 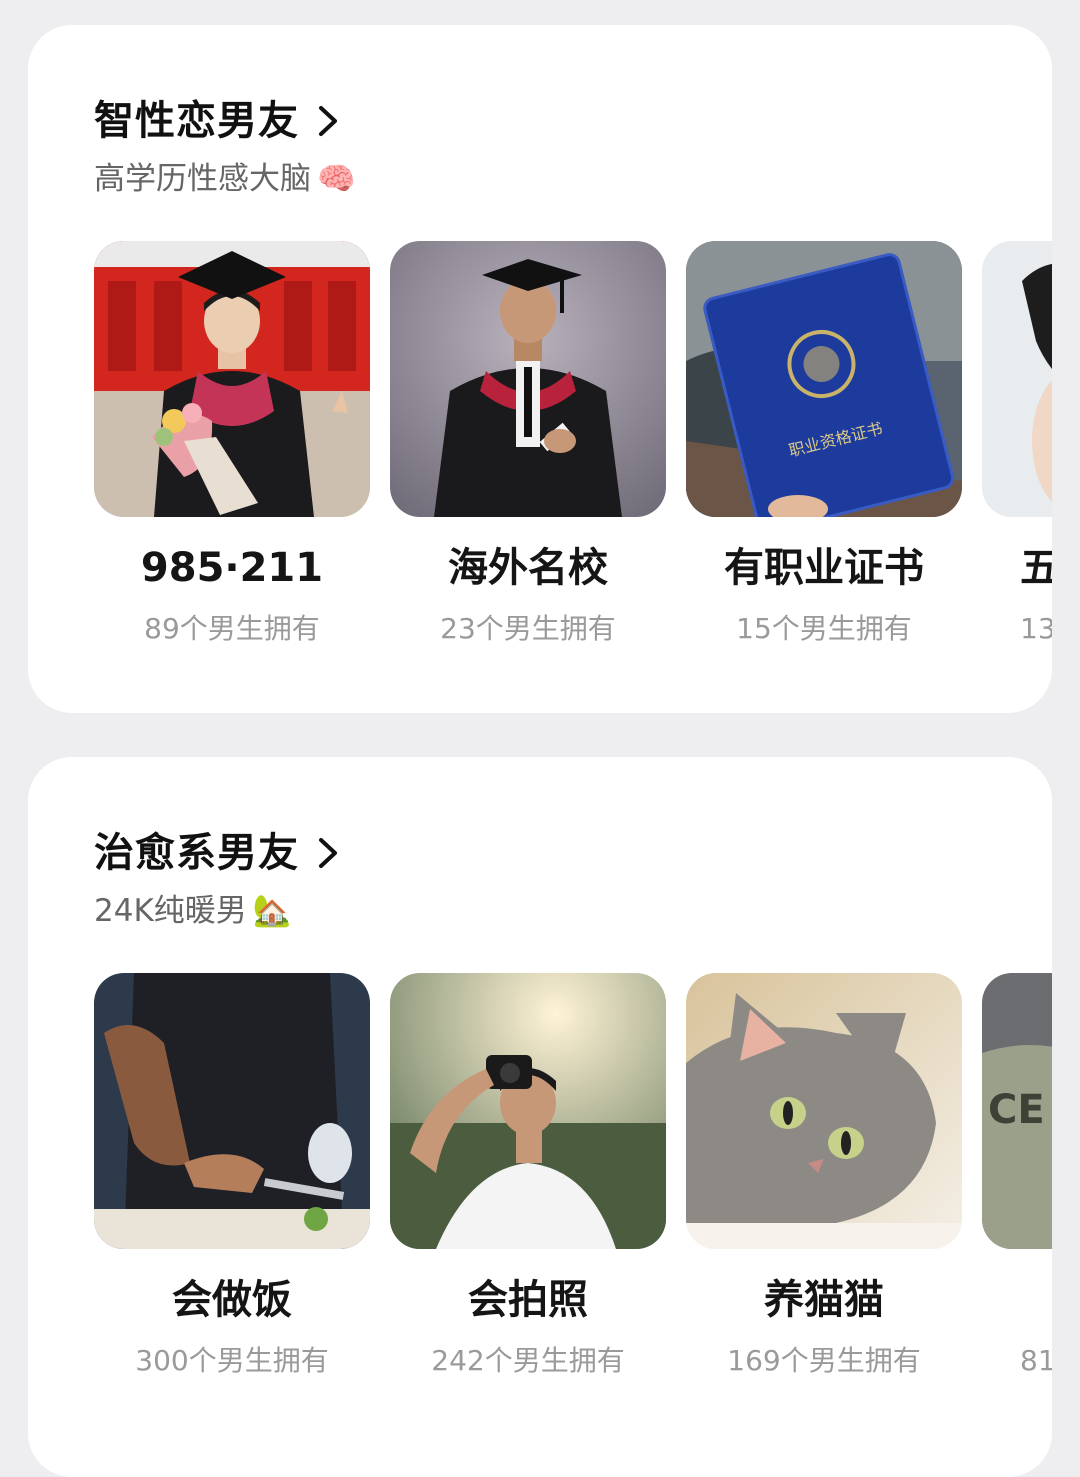 I want to click on cat-photo, so click(x=824, y=1111).